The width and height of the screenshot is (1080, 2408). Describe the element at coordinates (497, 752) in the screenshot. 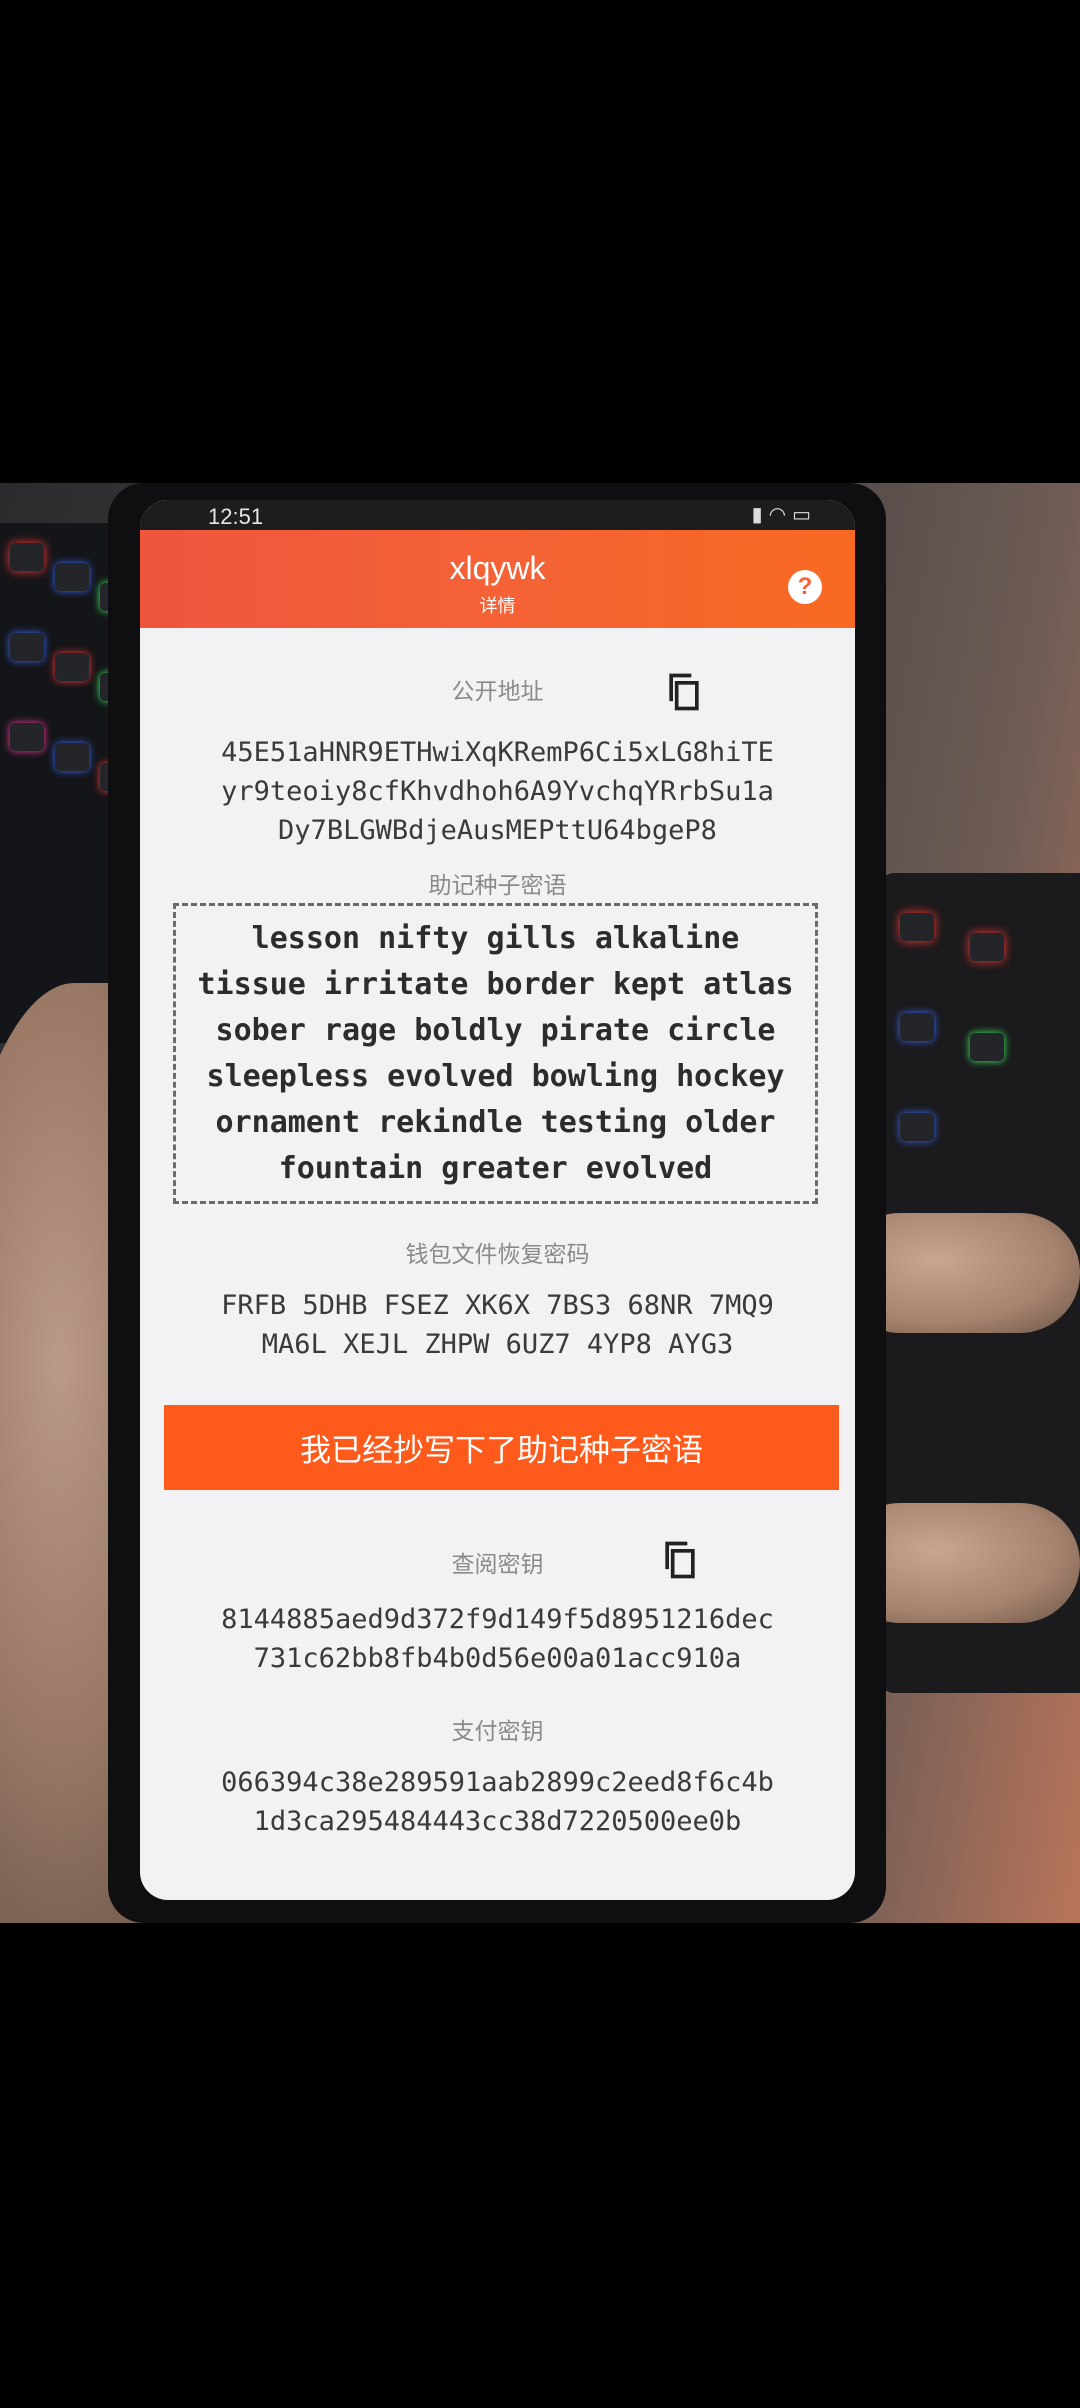

I see `public-address-line: 45E51aHNR9ETHwiXqKRemP6Ci5xLG8hiTE` at that location.